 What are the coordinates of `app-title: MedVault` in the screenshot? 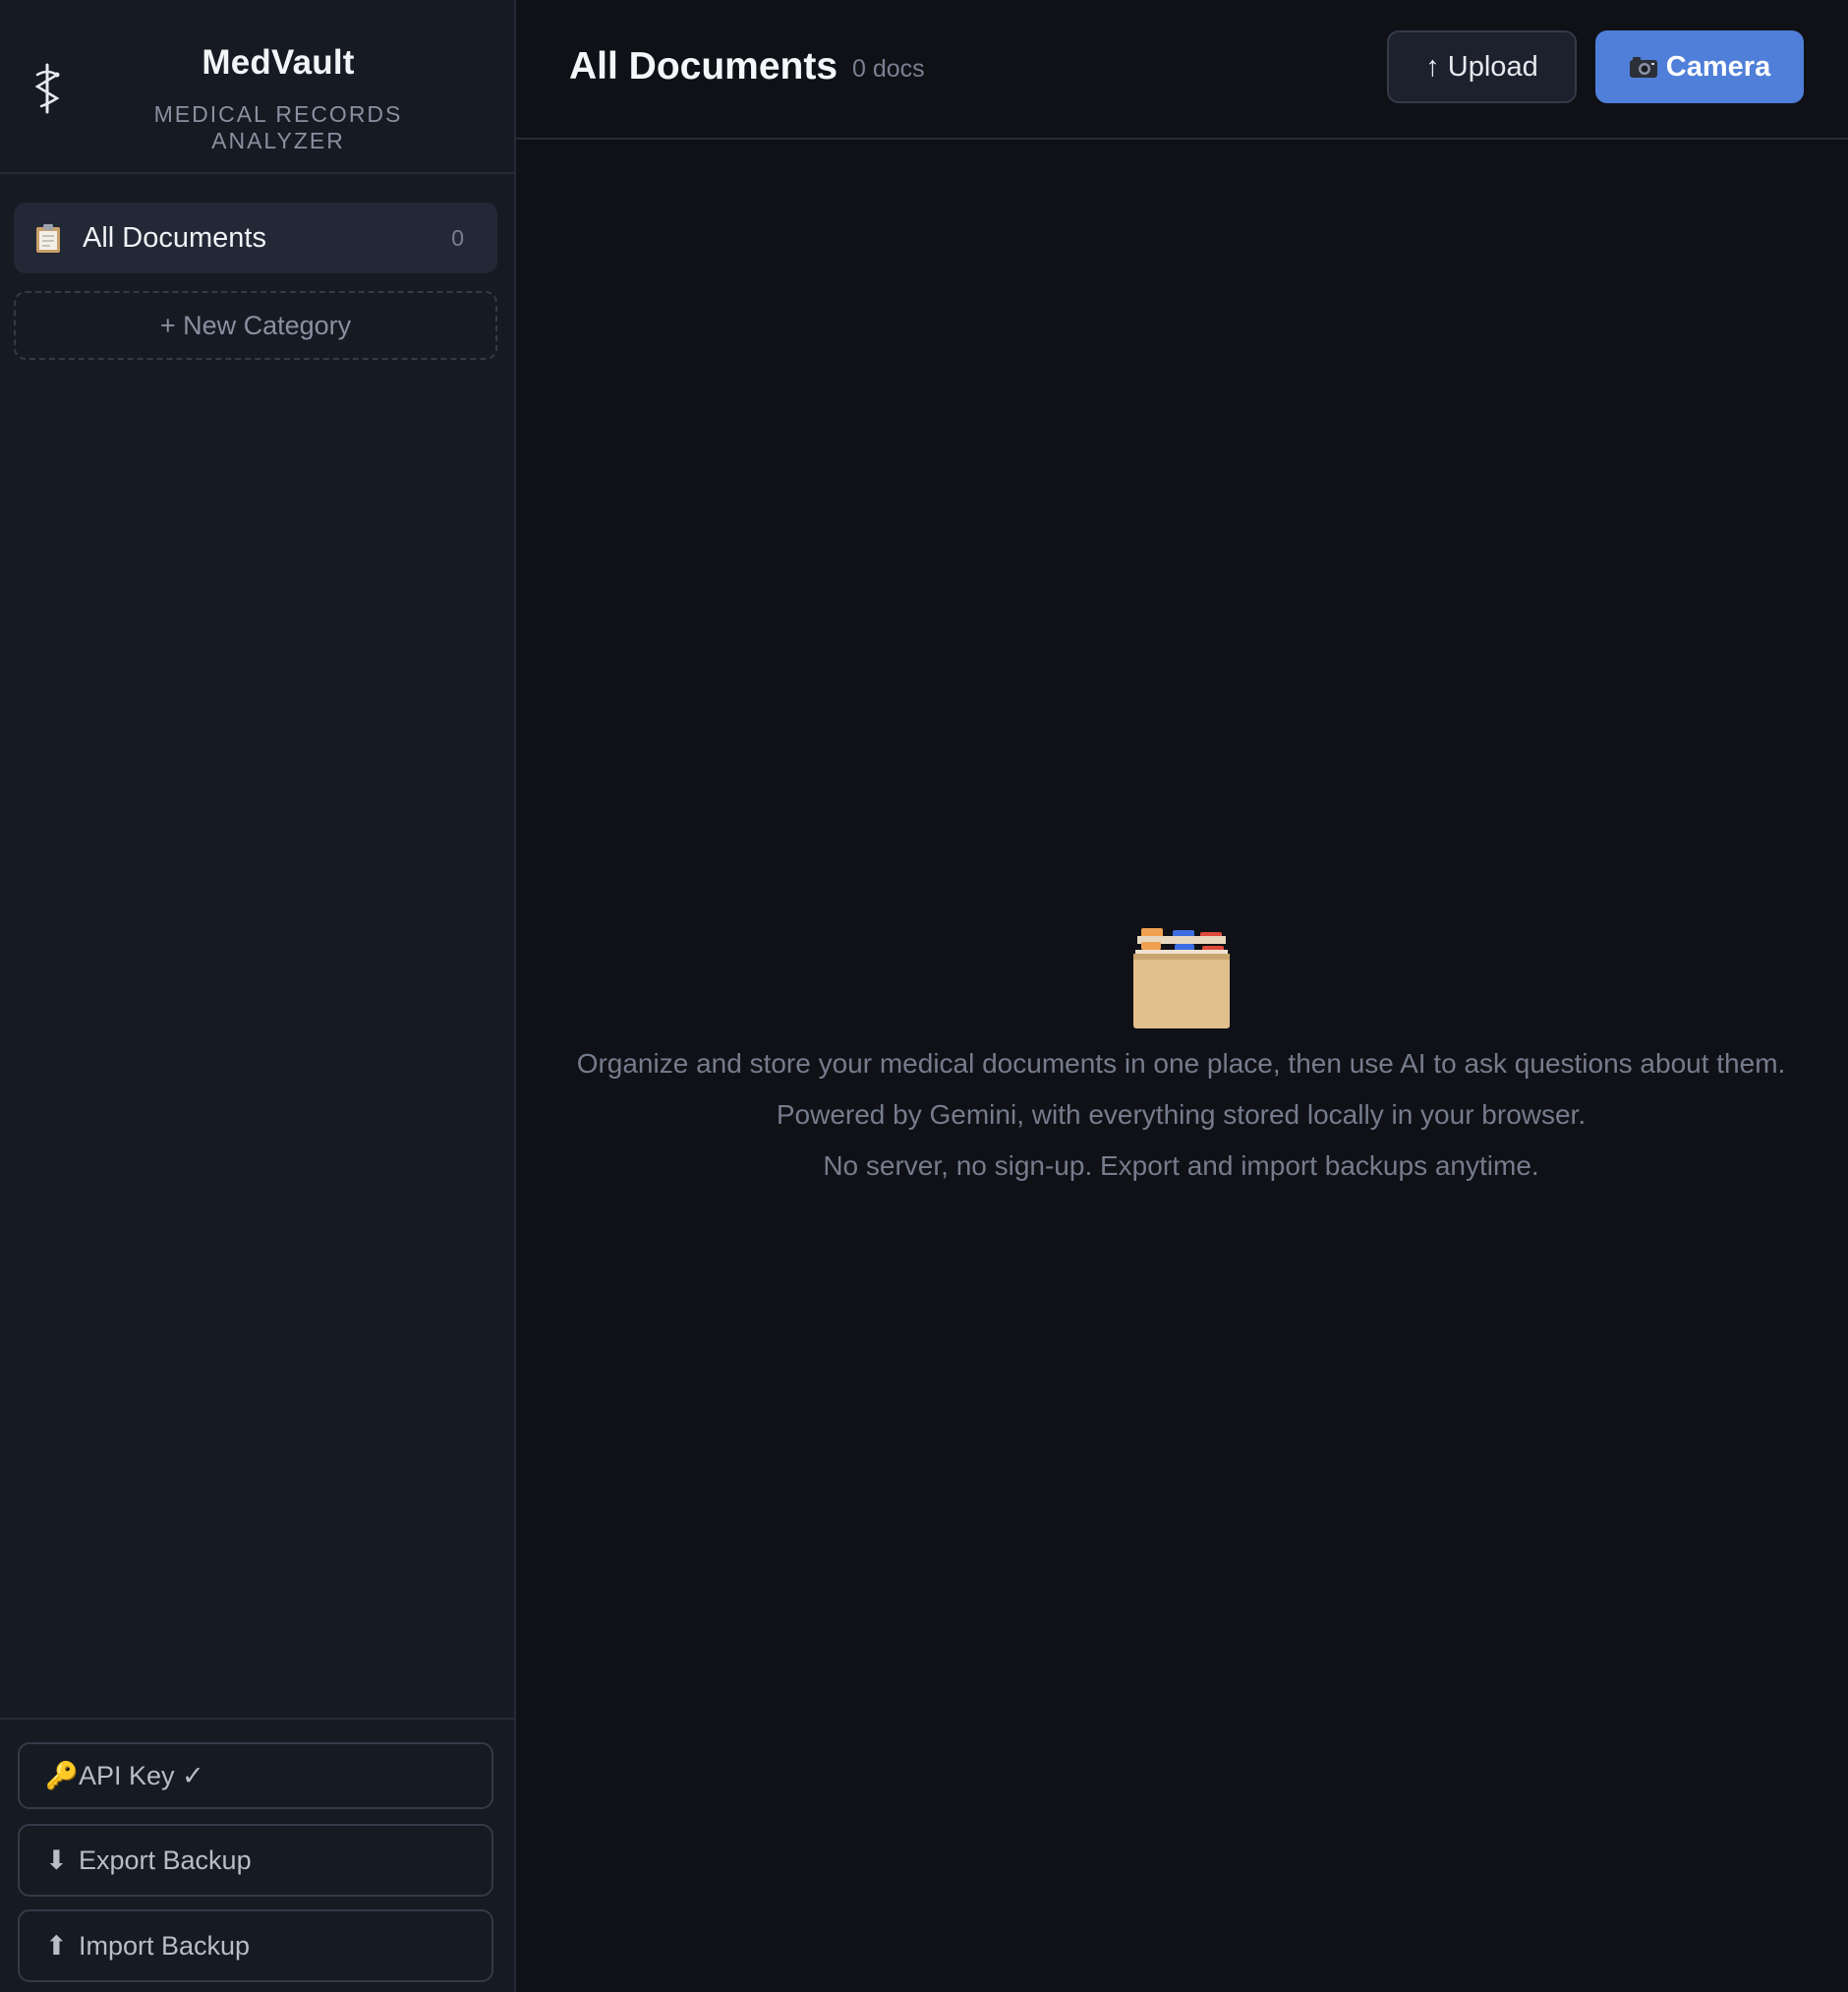 It's located at (278, 62).